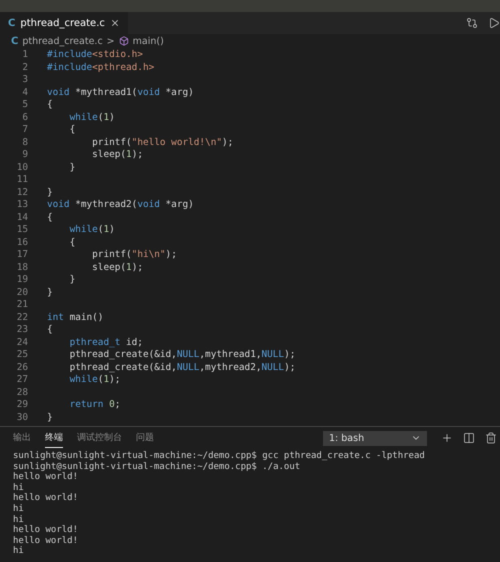  I want to click on line-number: 15, so click(22, 230).